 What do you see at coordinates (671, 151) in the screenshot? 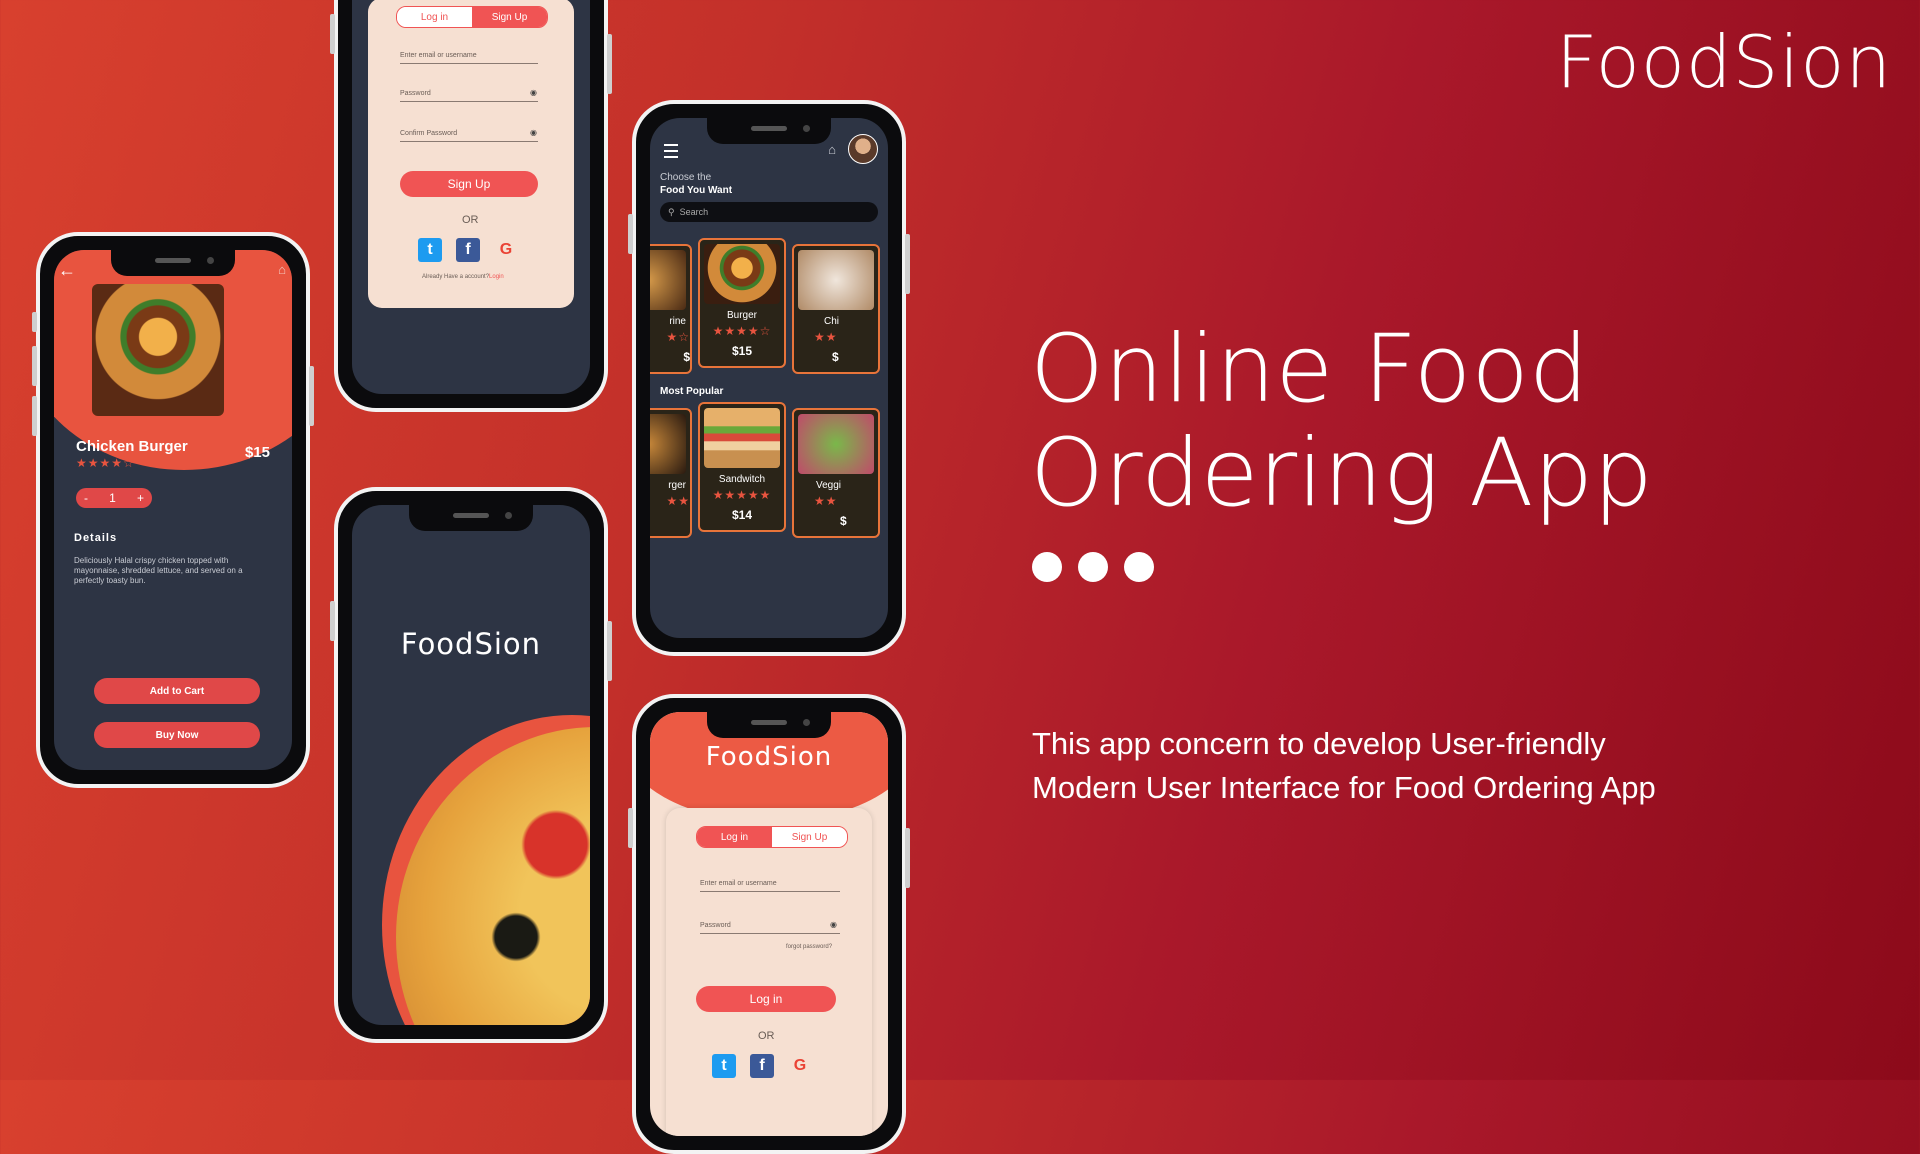
I see `menu-icon` at bounding box center [671, 151].